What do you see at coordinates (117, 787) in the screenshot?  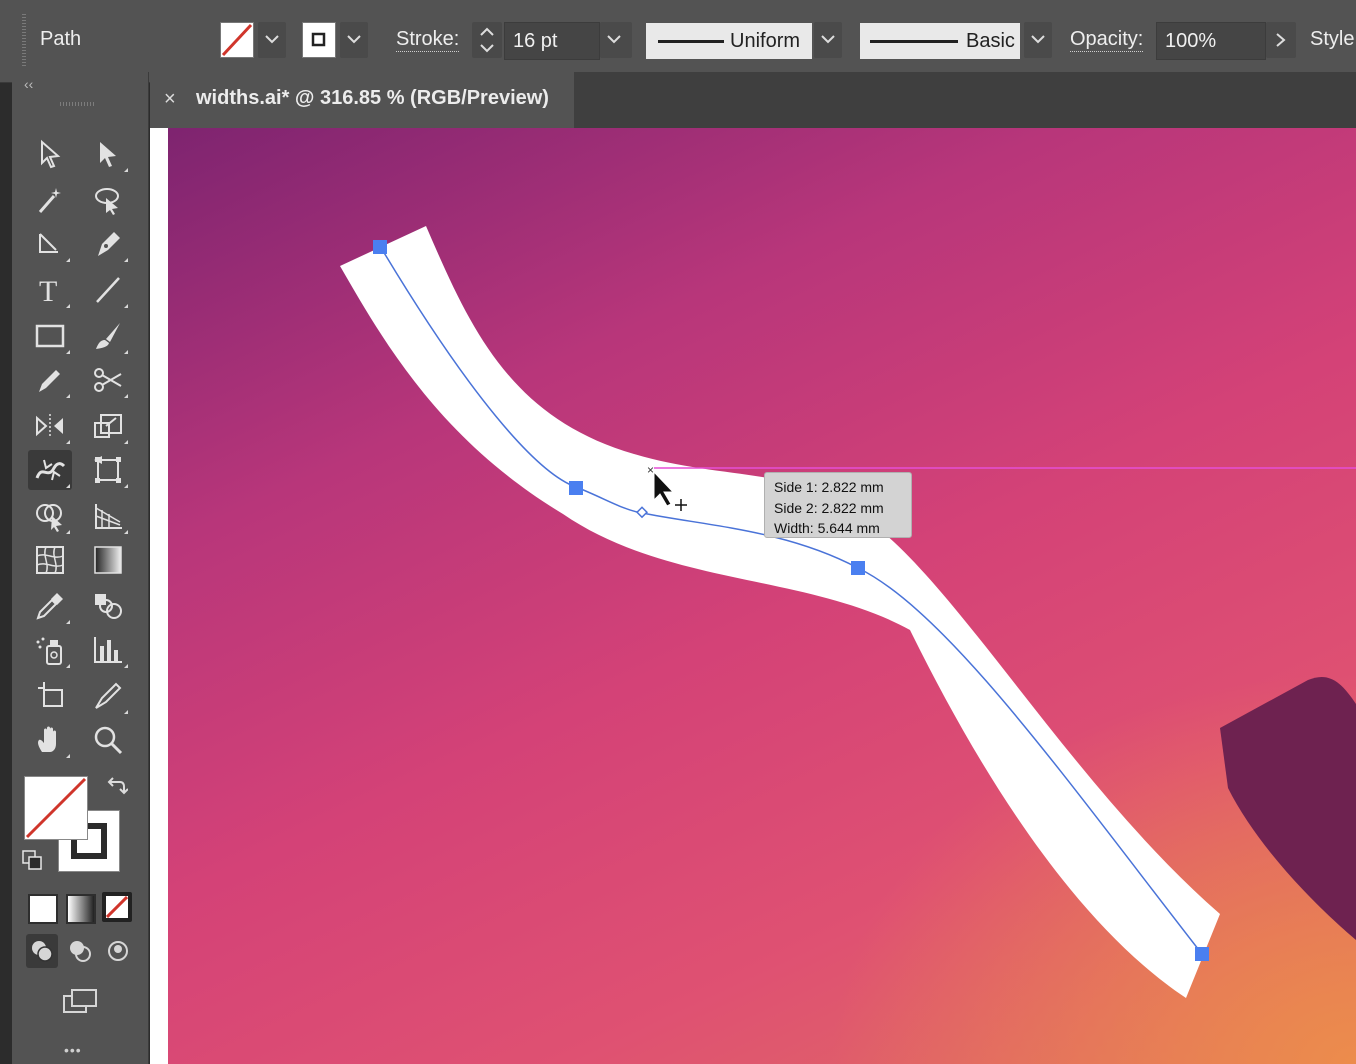 I see `swap-fill-stroke-icon` at bounding box center [117, 787].